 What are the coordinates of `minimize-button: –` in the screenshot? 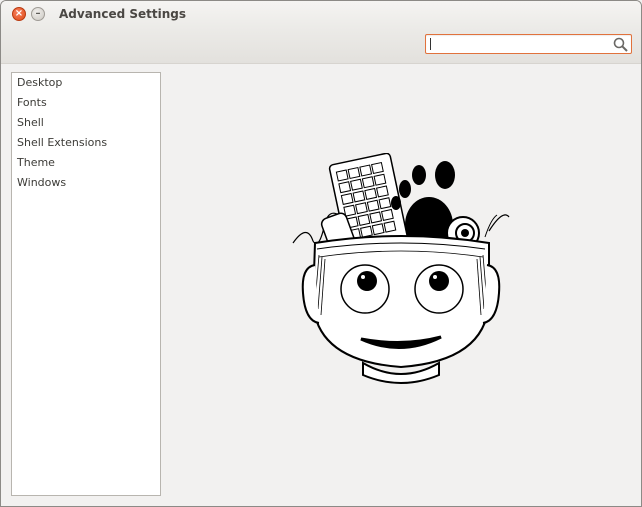 It's located at (38, 14).